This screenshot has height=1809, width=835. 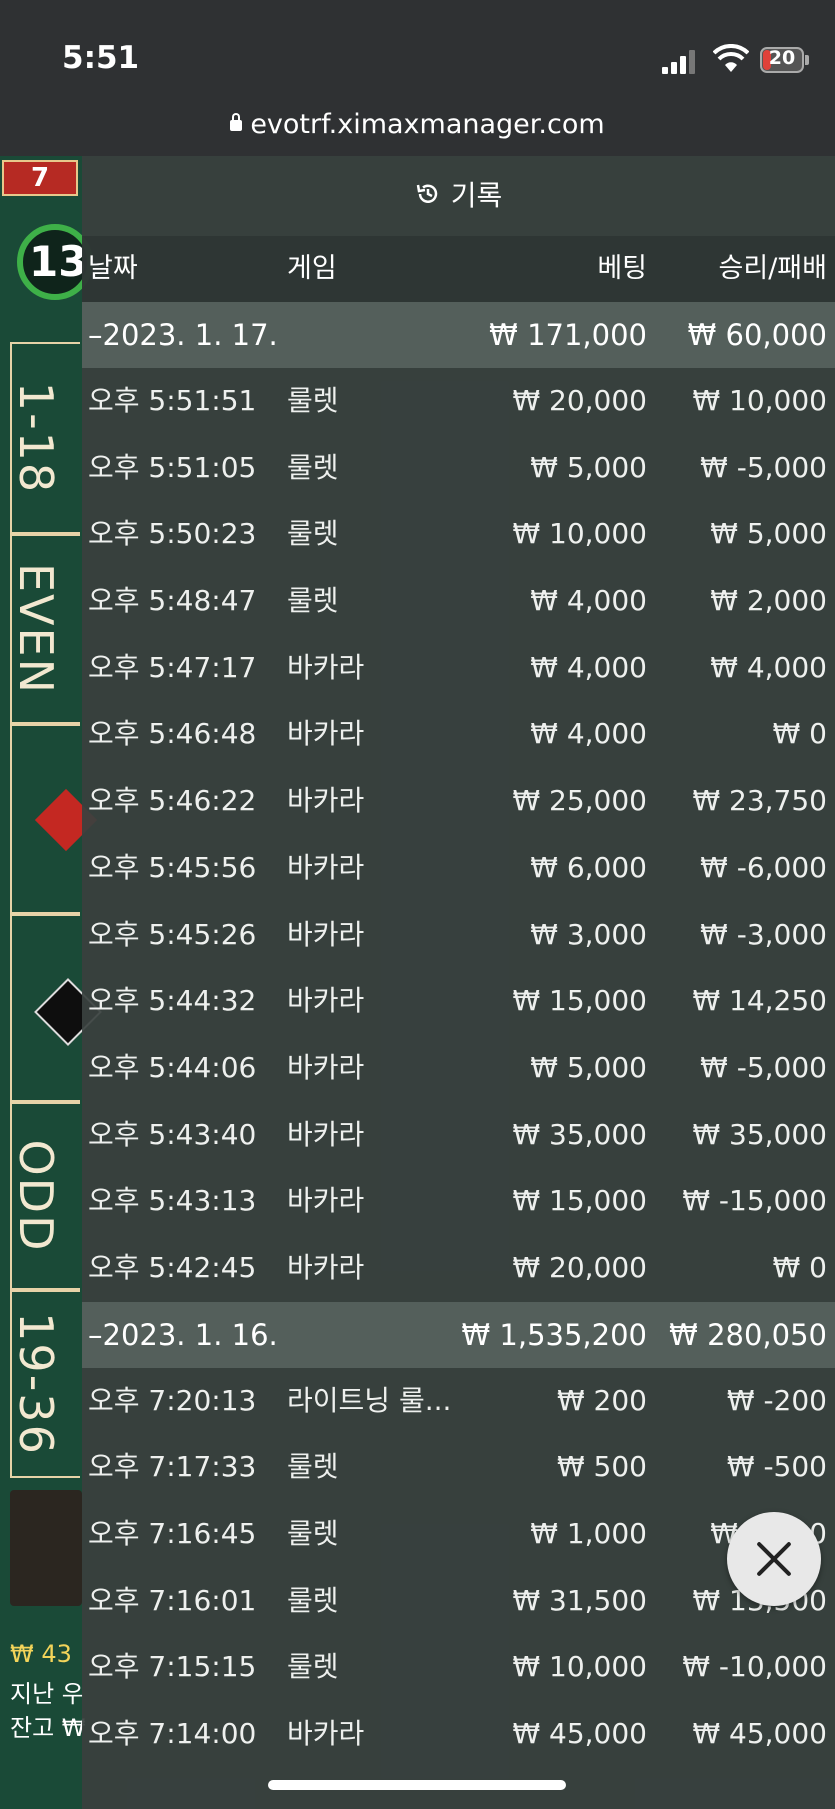 I want to click on table-row: 오후 5:45:26 바카라 ₩ 3,000 ₩ -3,000, so click(x=458, y=935).